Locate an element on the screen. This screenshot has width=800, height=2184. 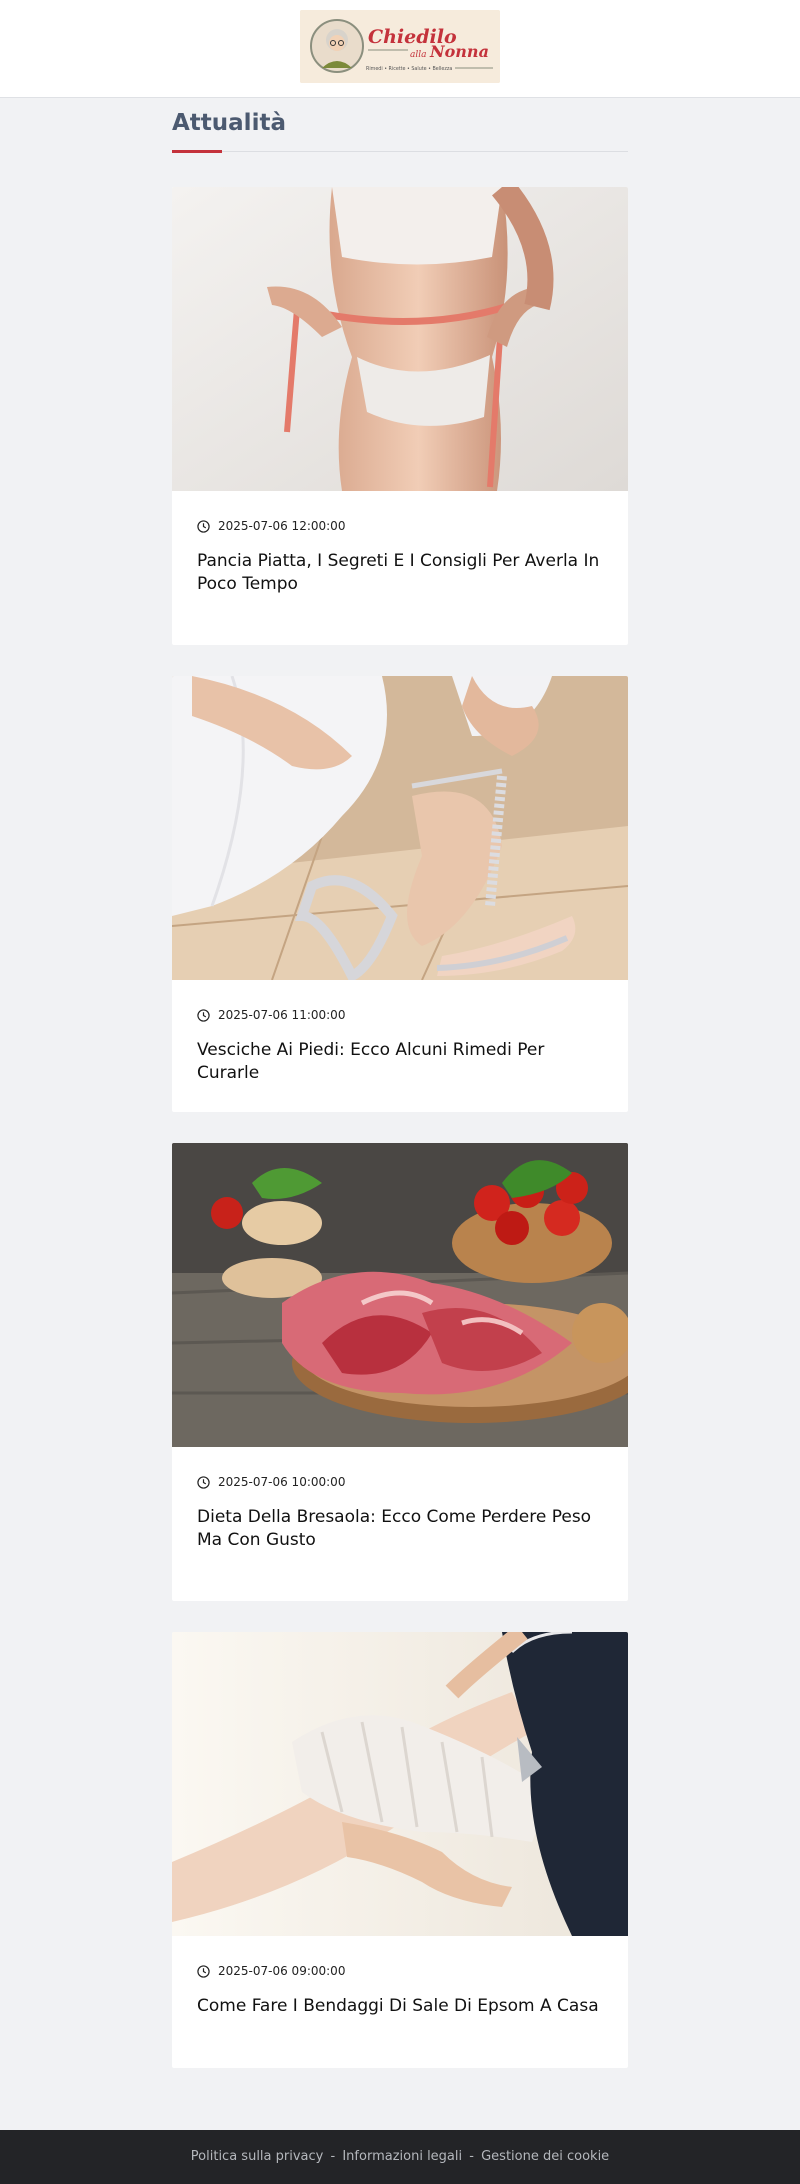
article-meta: 2025-07-06 11:00:00 is located at coordinates (271, 1015).